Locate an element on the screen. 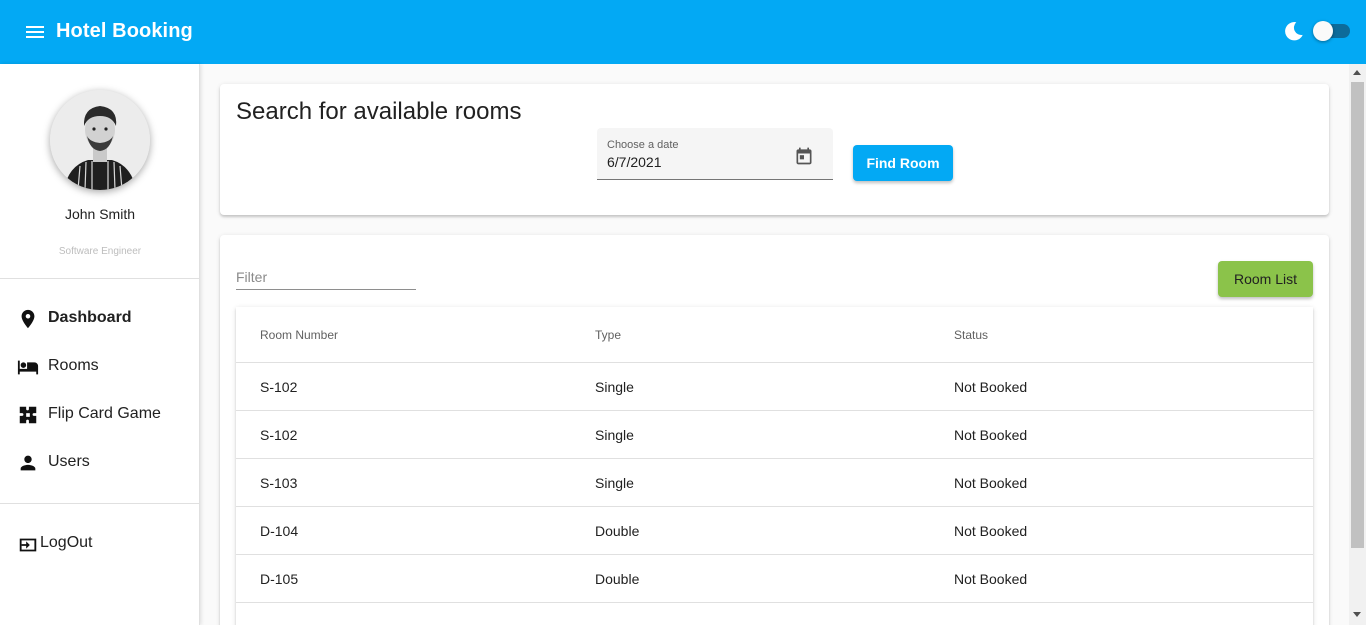 The height and width of the screenshot is (625, 1366). column-header-type: Type is located at coordinates (608, 335).